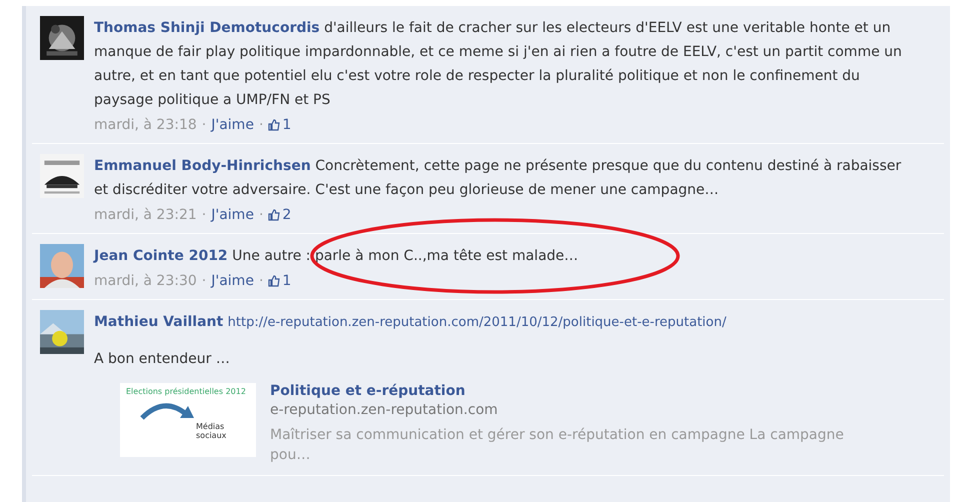 This screenshot has height=502, width=978. What do you see at coordinates (565, 391) in the screenshot?
I see `link-title: Politique et e-réputation` at bounding box center [565, 391].